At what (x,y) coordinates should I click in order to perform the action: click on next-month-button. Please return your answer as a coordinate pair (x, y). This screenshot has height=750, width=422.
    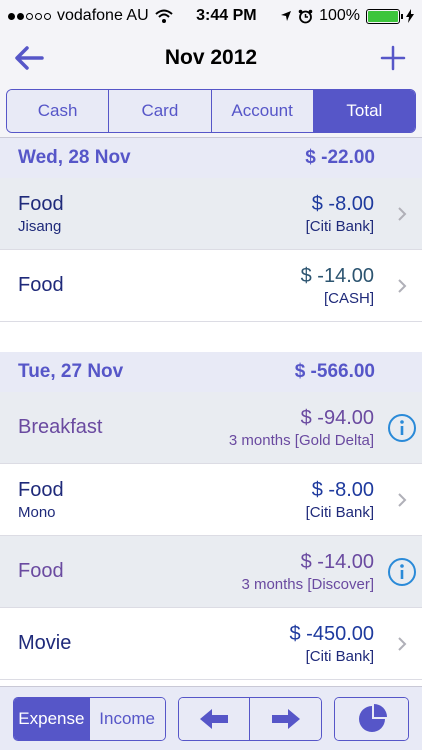
    Looking at the image, I should click on (286, 718).